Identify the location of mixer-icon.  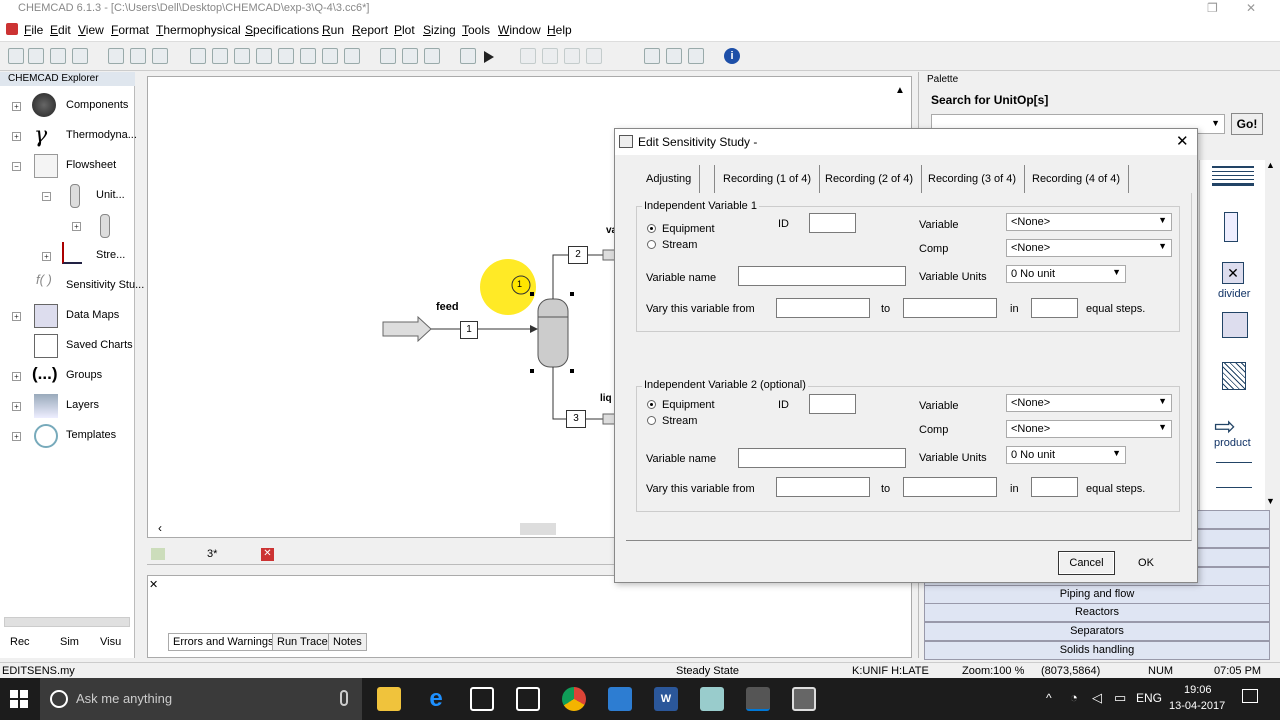
(1234, 475).